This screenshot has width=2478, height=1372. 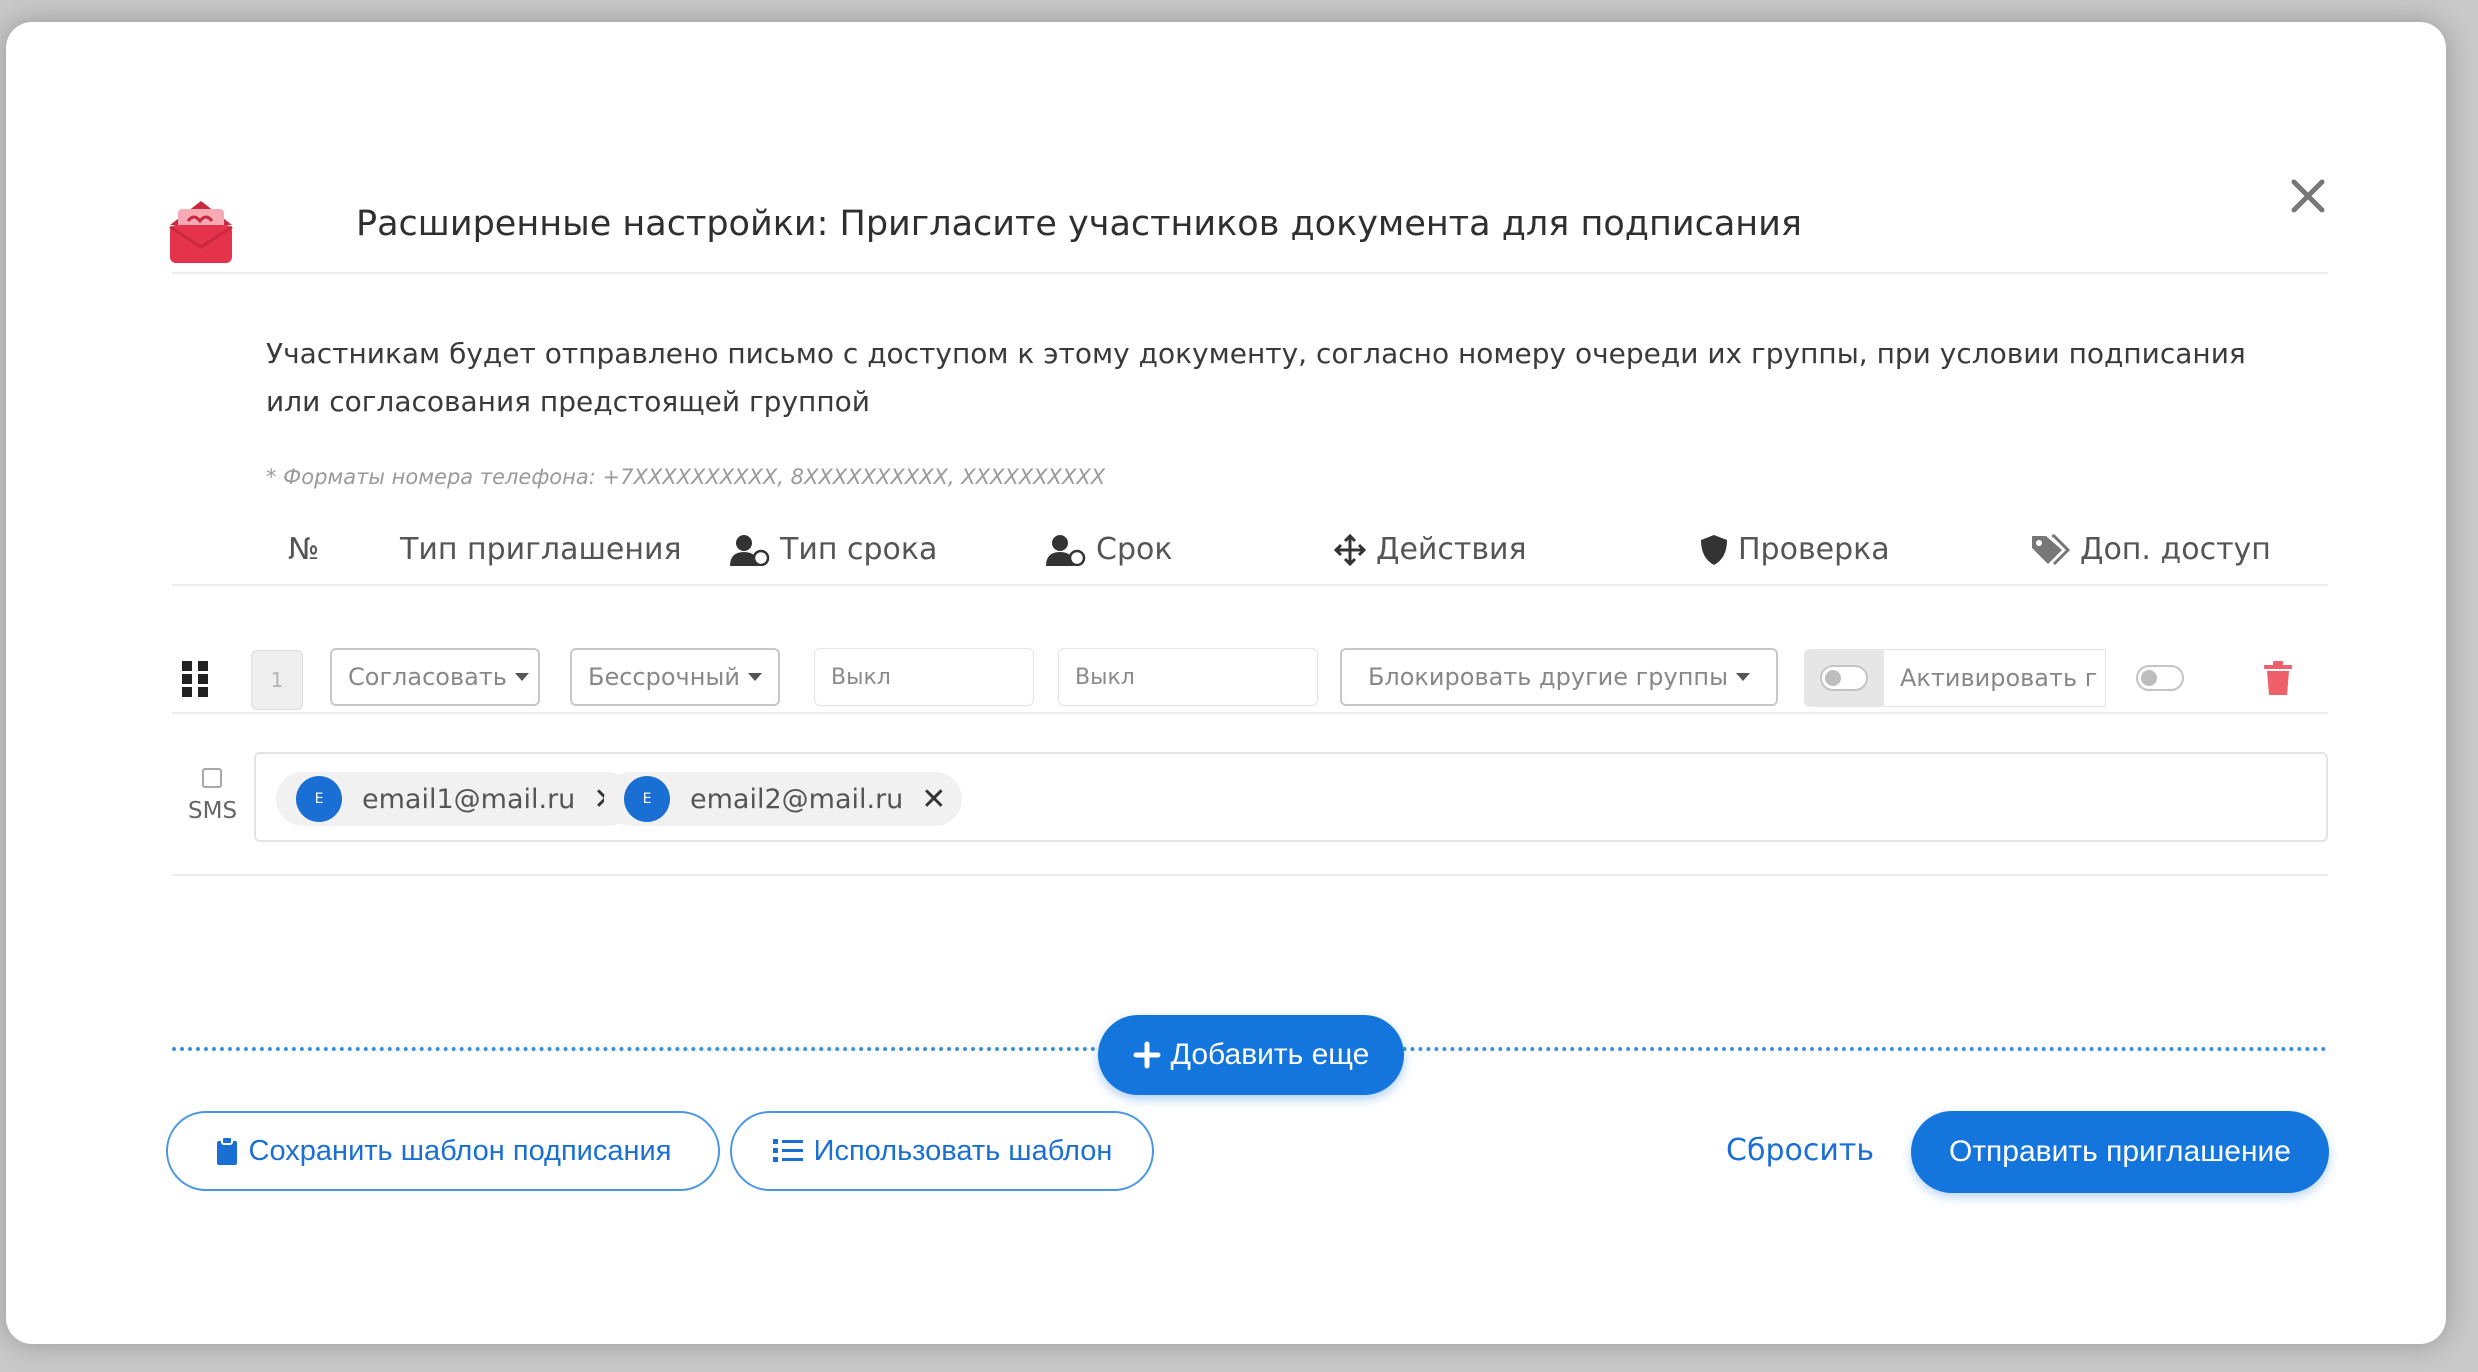 What do you see at coordinates (427, 677) in the screenshot?
I see `invite-type-value: Согласовать` at bounding box center [427, 677].